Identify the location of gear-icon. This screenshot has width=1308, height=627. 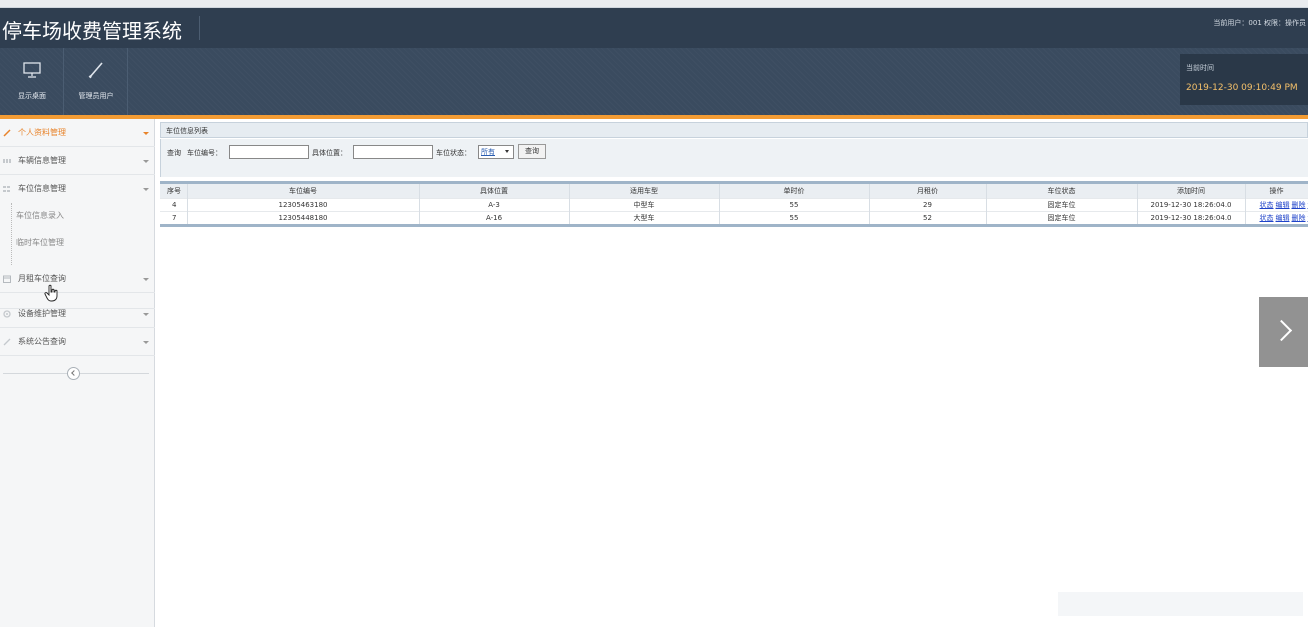
(7, 314).